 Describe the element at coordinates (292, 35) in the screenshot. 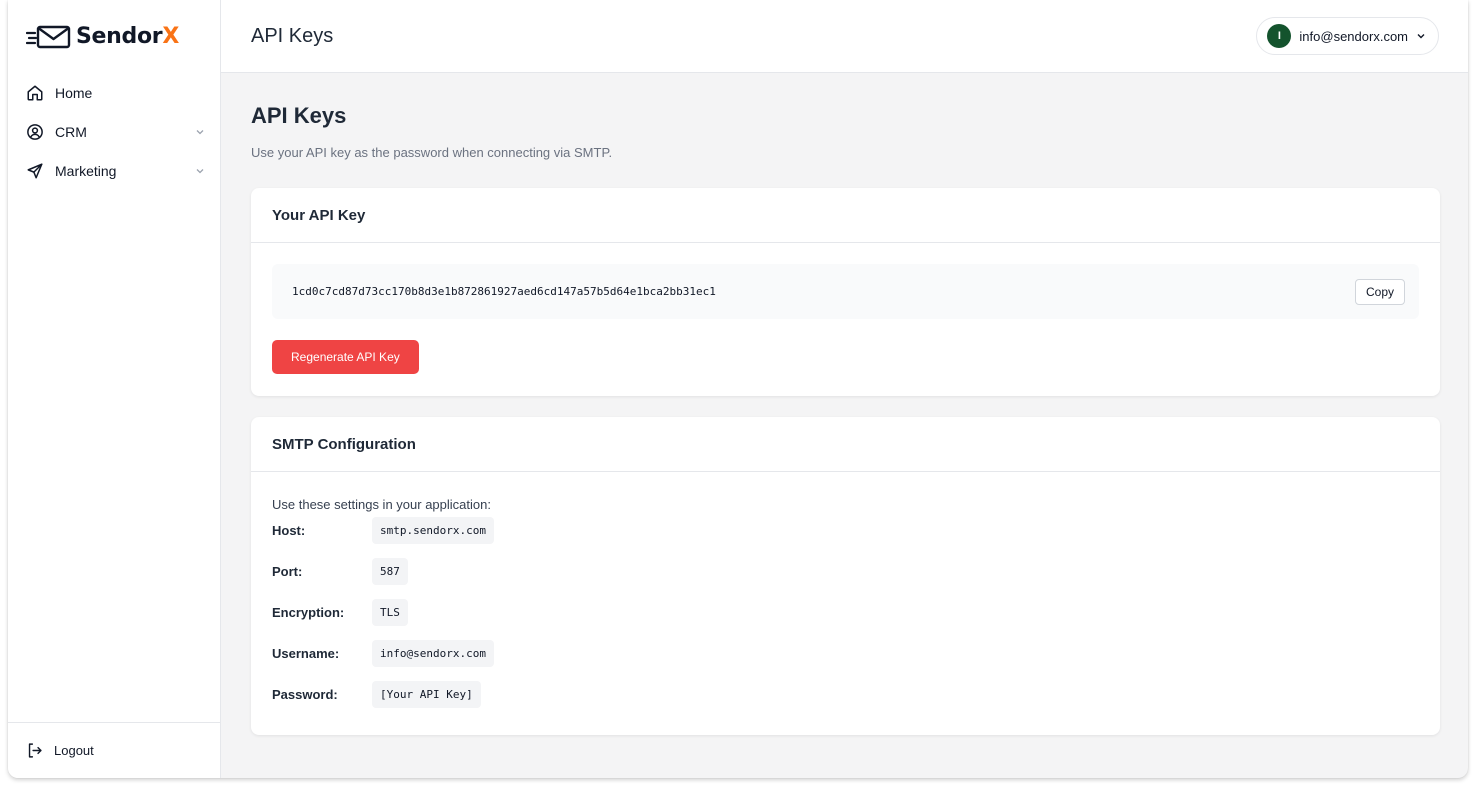

I see `header-title: API Keys` at that location.